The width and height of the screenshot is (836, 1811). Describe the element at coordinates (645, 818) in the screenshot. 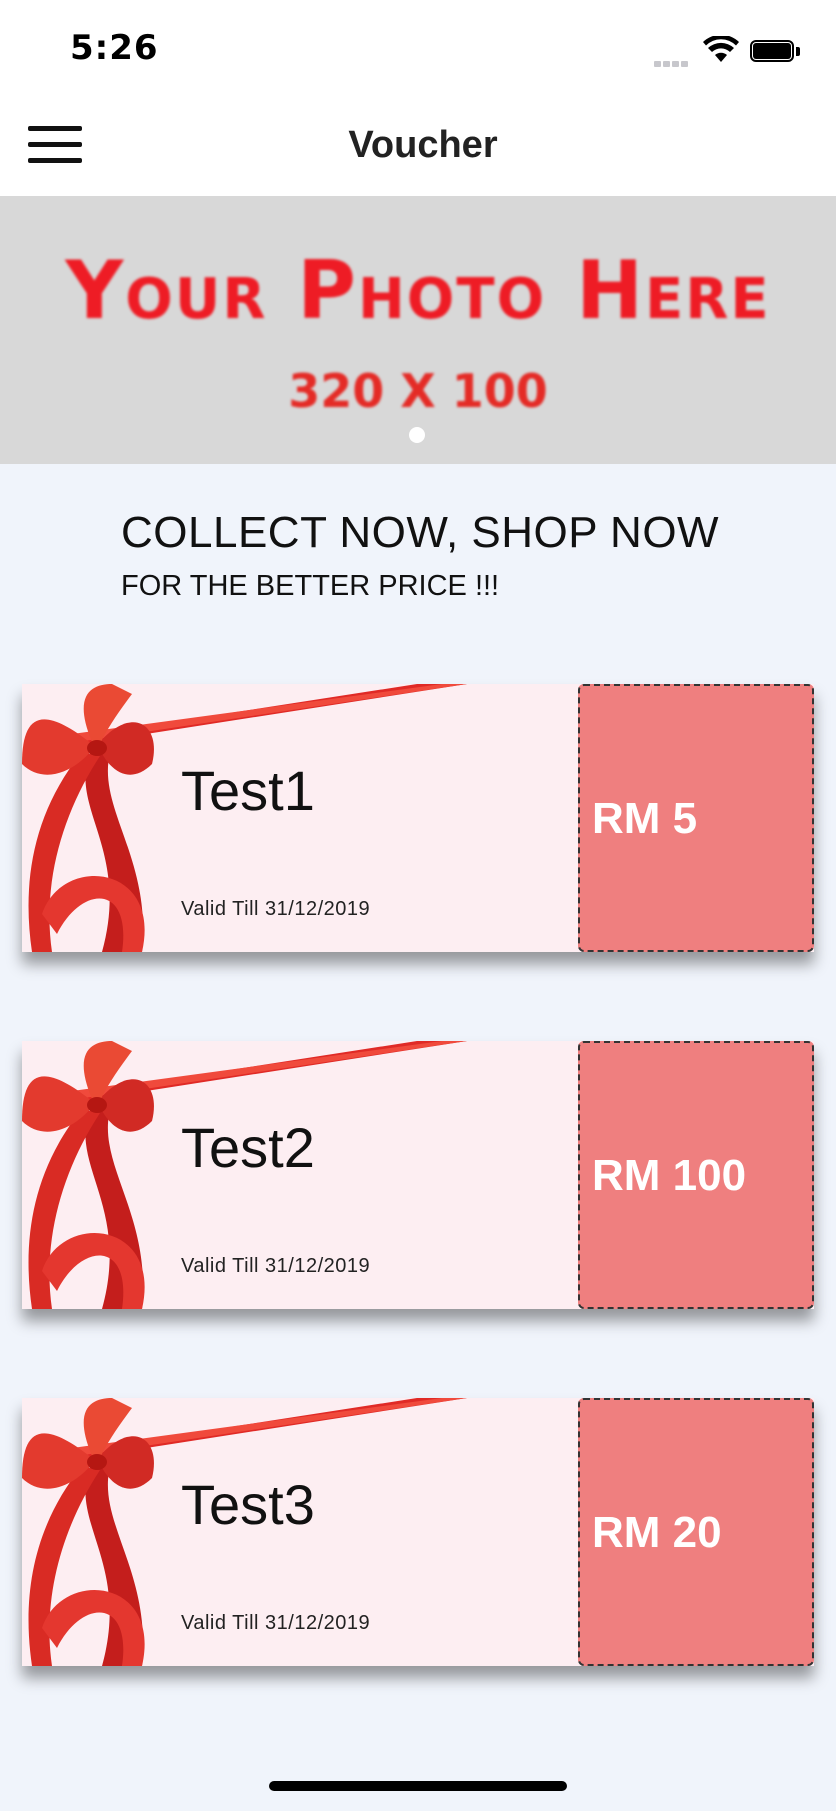

I see `voucher-amount: RM 5` at that location.